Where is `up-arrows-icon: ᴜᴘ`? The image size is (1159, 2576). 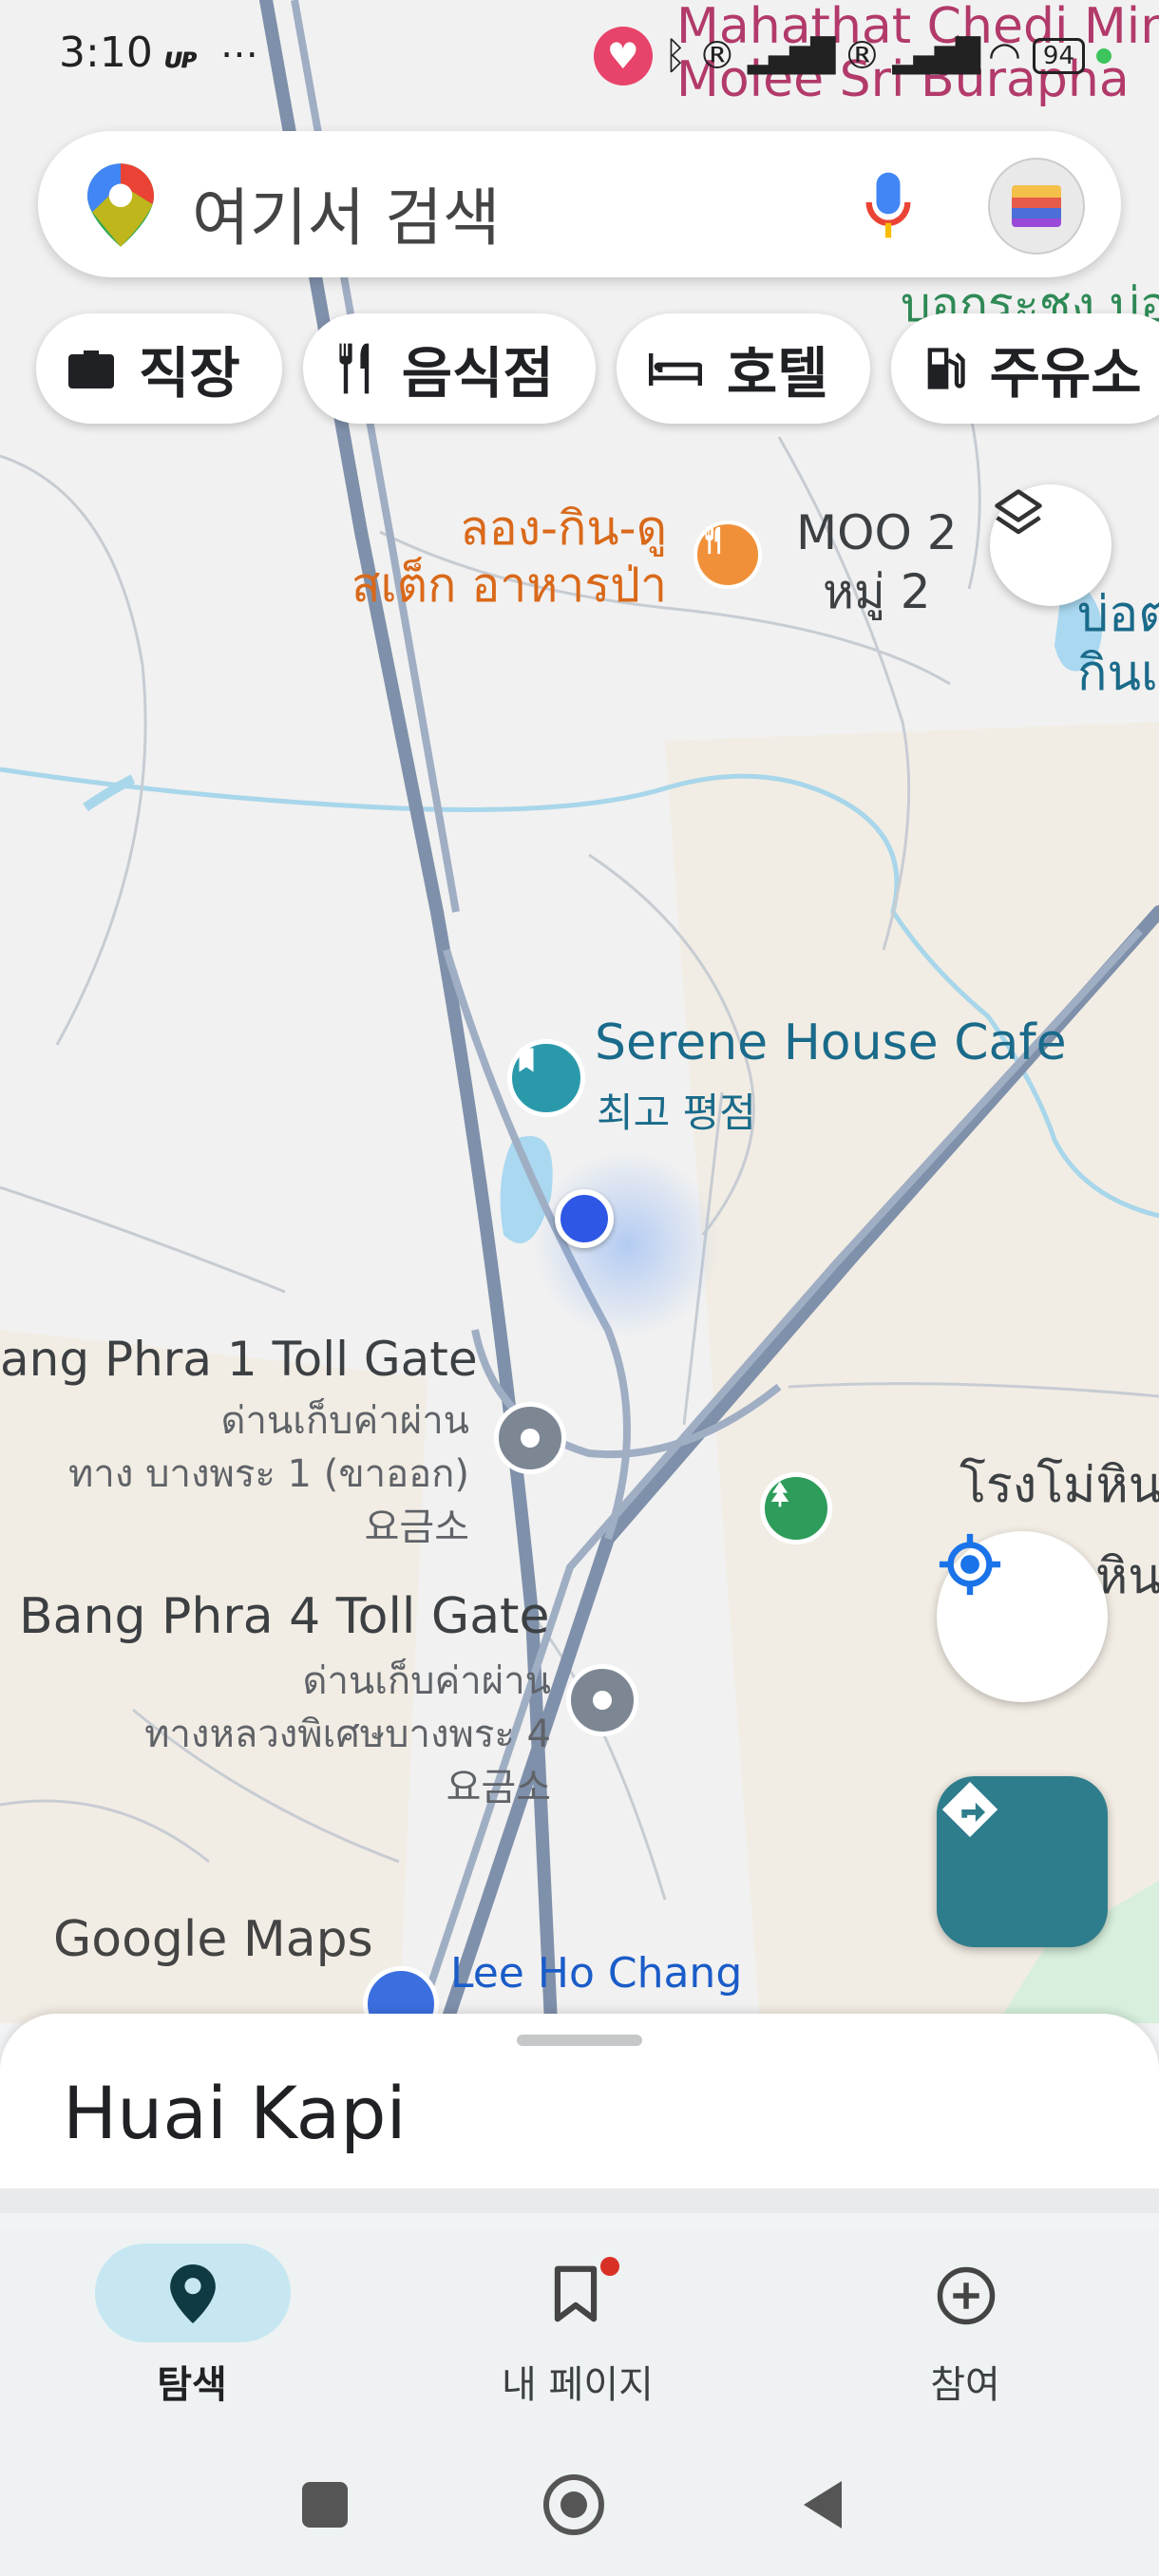
up-arrows-icon: ᴜᴘ is located at coordinates (180, 58).